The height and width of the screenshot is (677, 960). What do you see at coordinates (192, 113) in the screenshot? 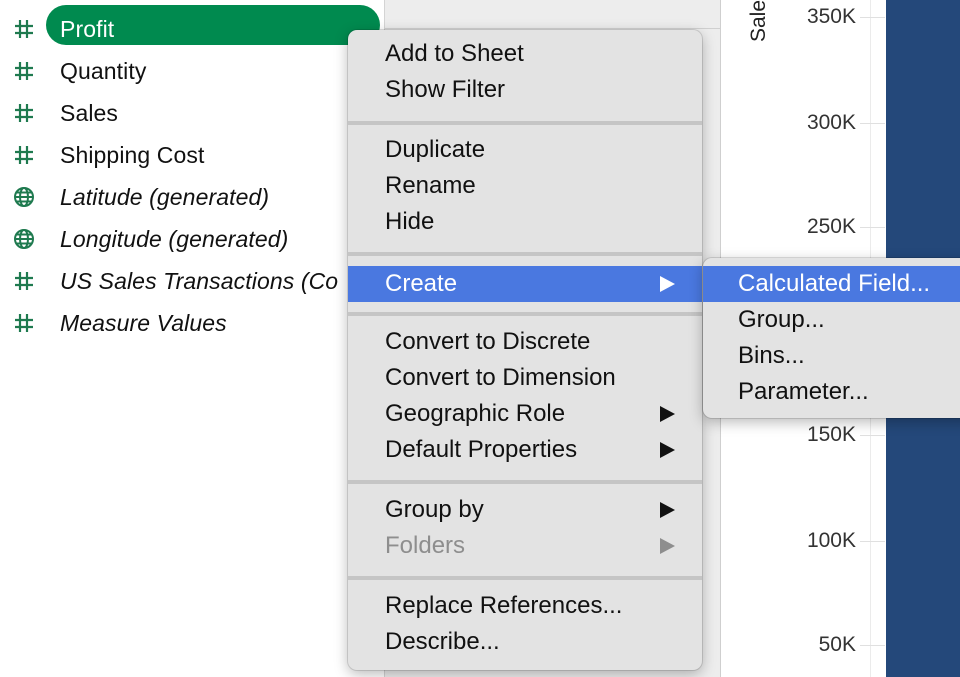
I see `field-sales: Sales` at bounding box center [192, 113].